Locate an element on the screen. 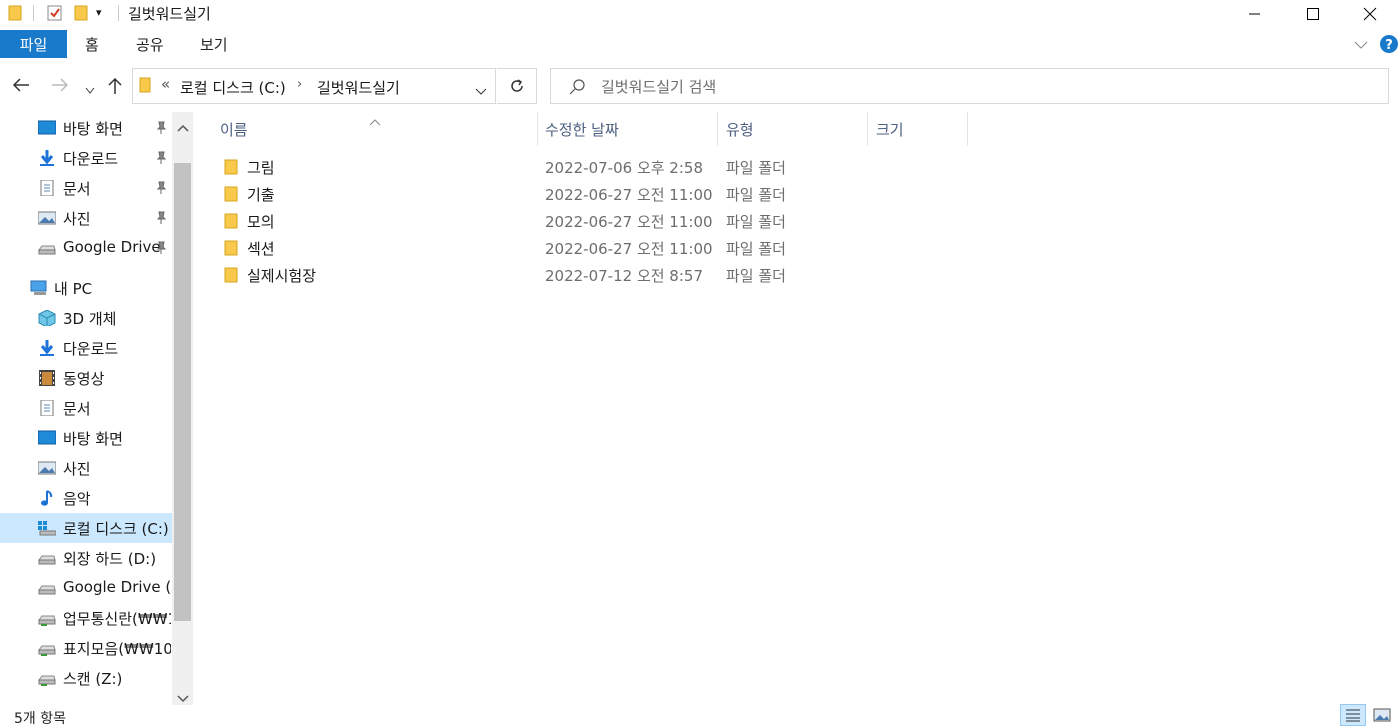 The width and height of the screenshot is (1399, 728). nav-item-label: 3D 개체 is located at coordinates (90, 319).